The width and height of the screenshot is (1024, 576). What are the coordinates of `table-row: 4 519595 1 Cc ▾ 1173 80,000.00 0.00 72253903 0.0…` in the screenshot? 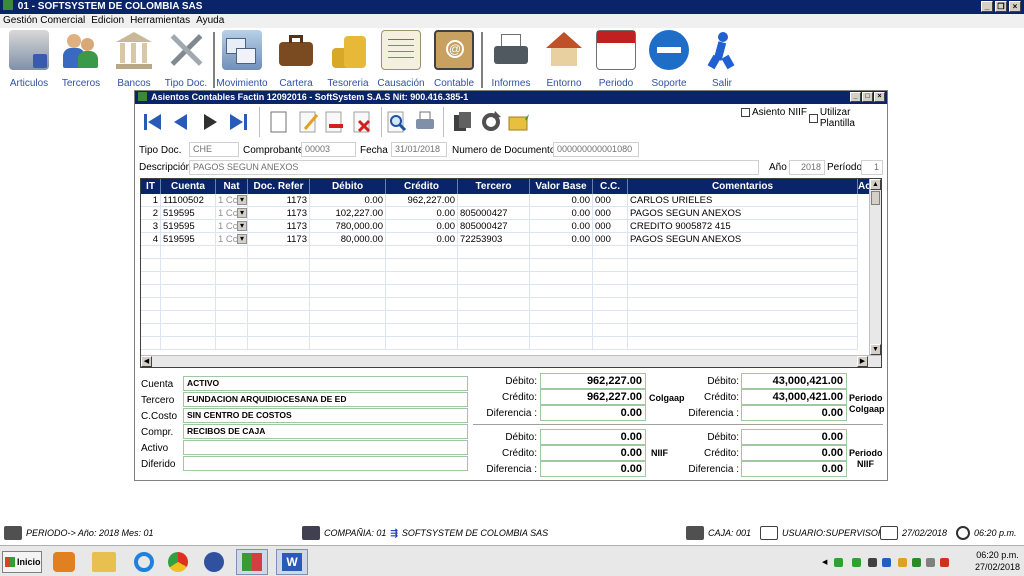 It's located at (499, 239).